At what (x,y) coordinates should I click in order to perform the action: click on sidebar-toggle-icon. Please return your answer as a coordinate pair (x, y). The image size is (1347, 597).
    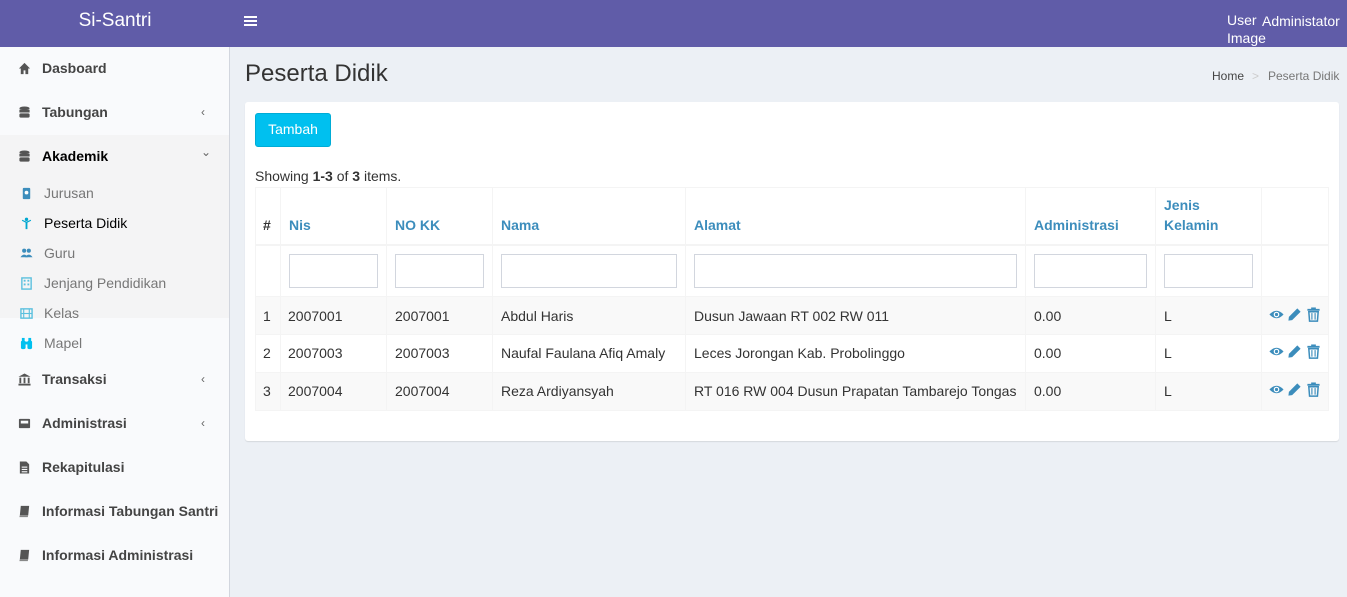
    Looking at the image, I should click on (251, 21).